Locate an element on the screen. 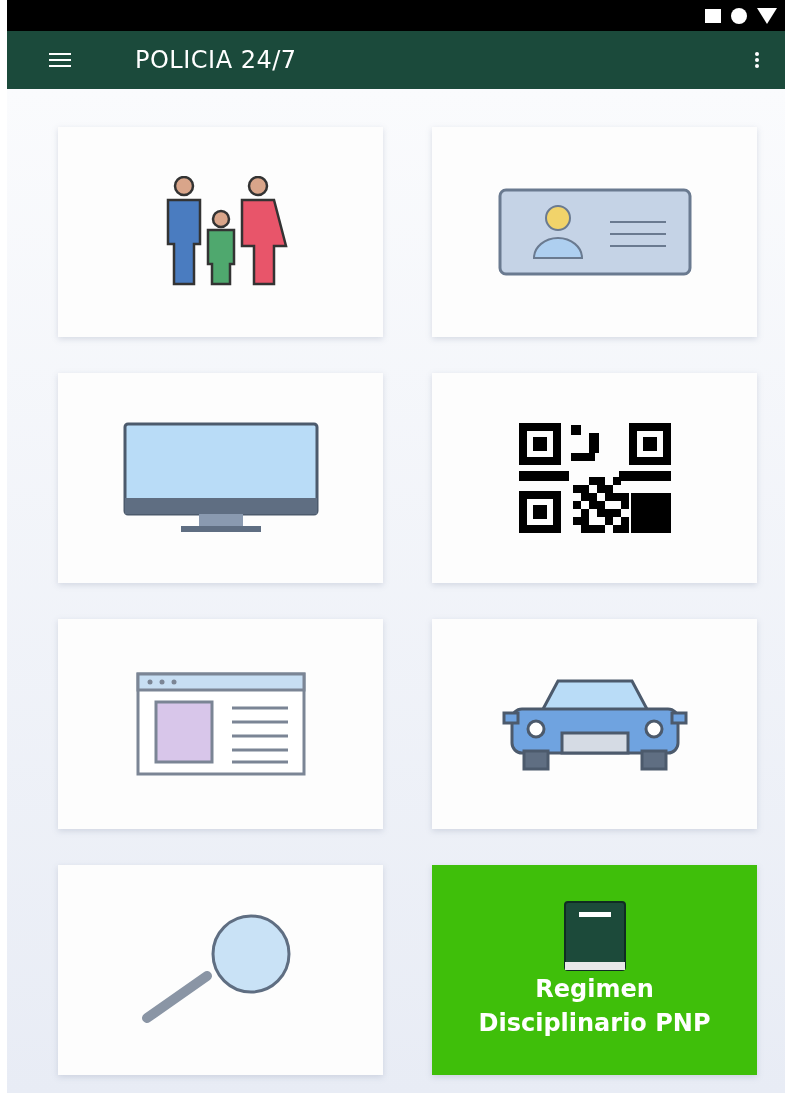 The height and width of the screenshot is (1093, 789). tile-label: Regimen Disciplinario PNP is located at coordinates (594, 1006).